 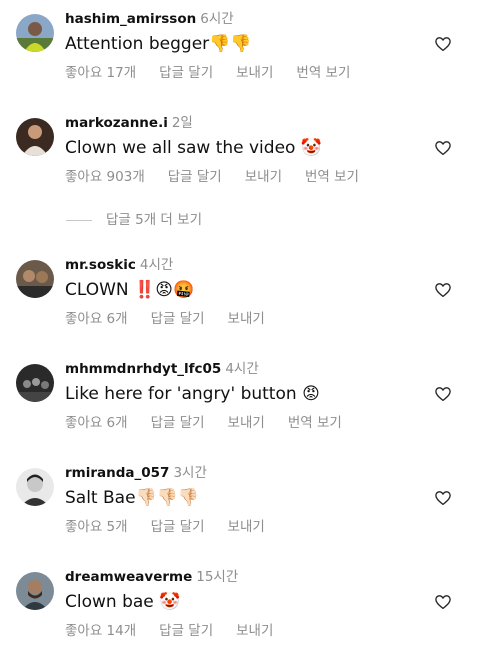 What do you see at coordinates (311, 394) in the screenshot?
I see `emoji: 😡` at bounding box center [311, 394].